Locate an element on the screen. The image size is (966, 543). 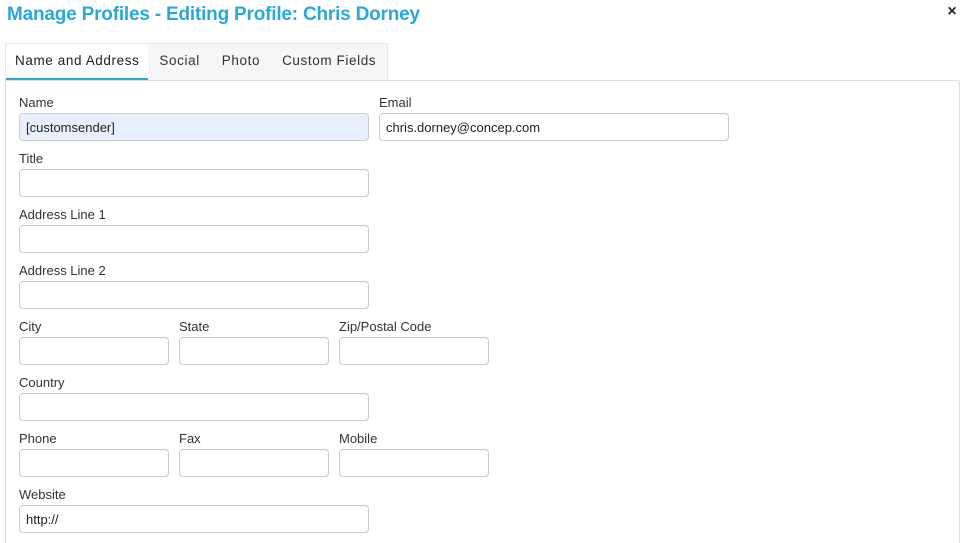
address-line-1-label: Address Line 1 is located at coordinates (62, 214).